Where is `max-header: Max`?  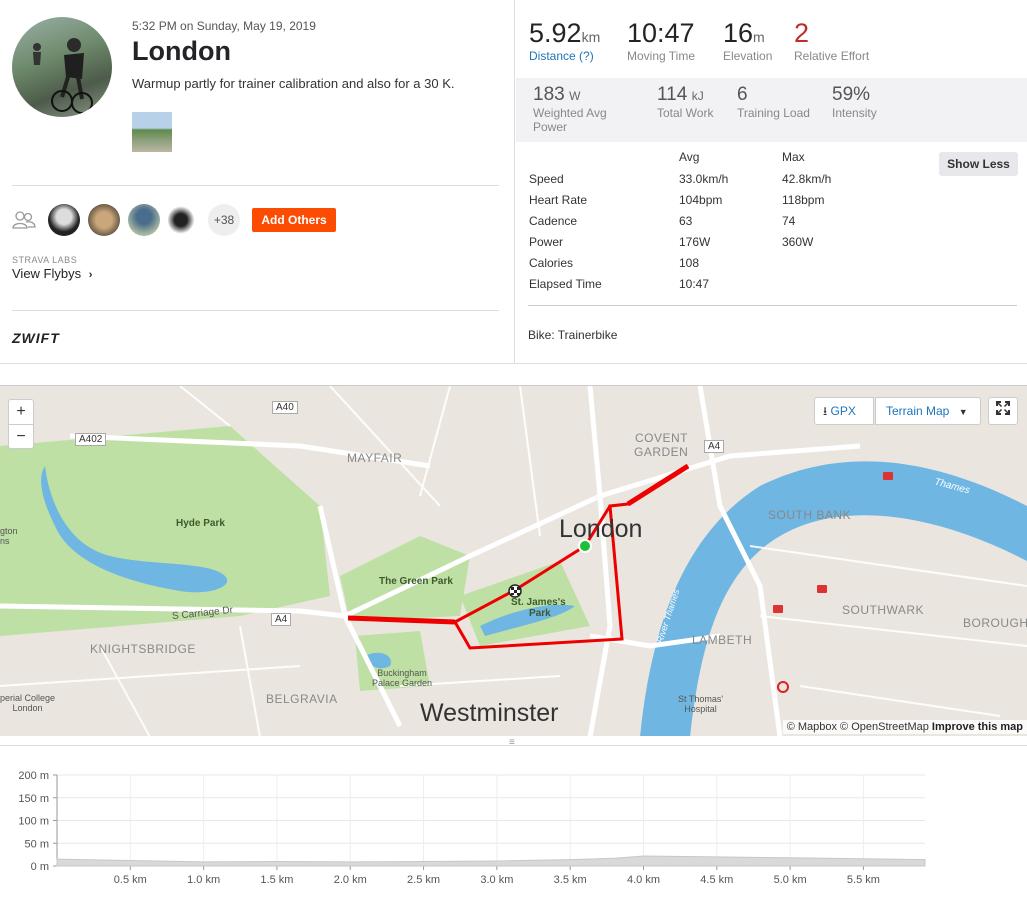 max-header: Max is located at coordinates (793, 157).